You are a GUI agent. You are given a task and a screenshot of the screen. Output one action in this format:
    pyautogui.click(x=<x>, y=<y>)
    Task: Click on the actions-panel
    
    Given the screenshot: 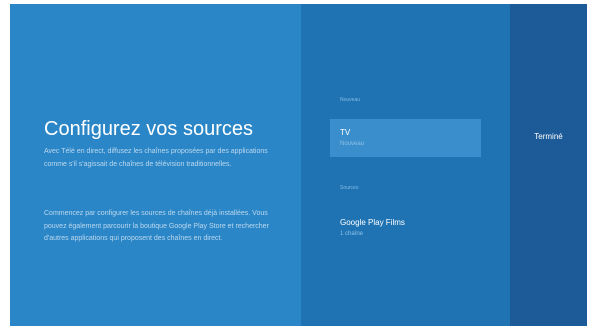 What is the action you would take?
    pyautogui.click(x=548, y=165)
    